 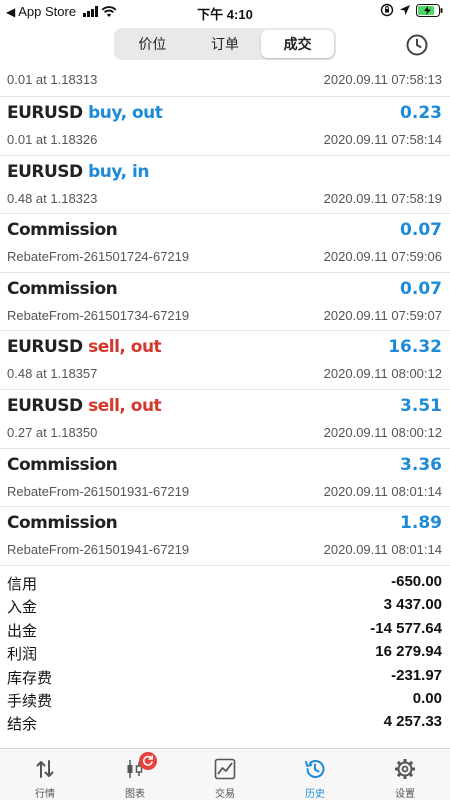 I want to click on deal-amount: 3.36, so click(x=421, y=464).